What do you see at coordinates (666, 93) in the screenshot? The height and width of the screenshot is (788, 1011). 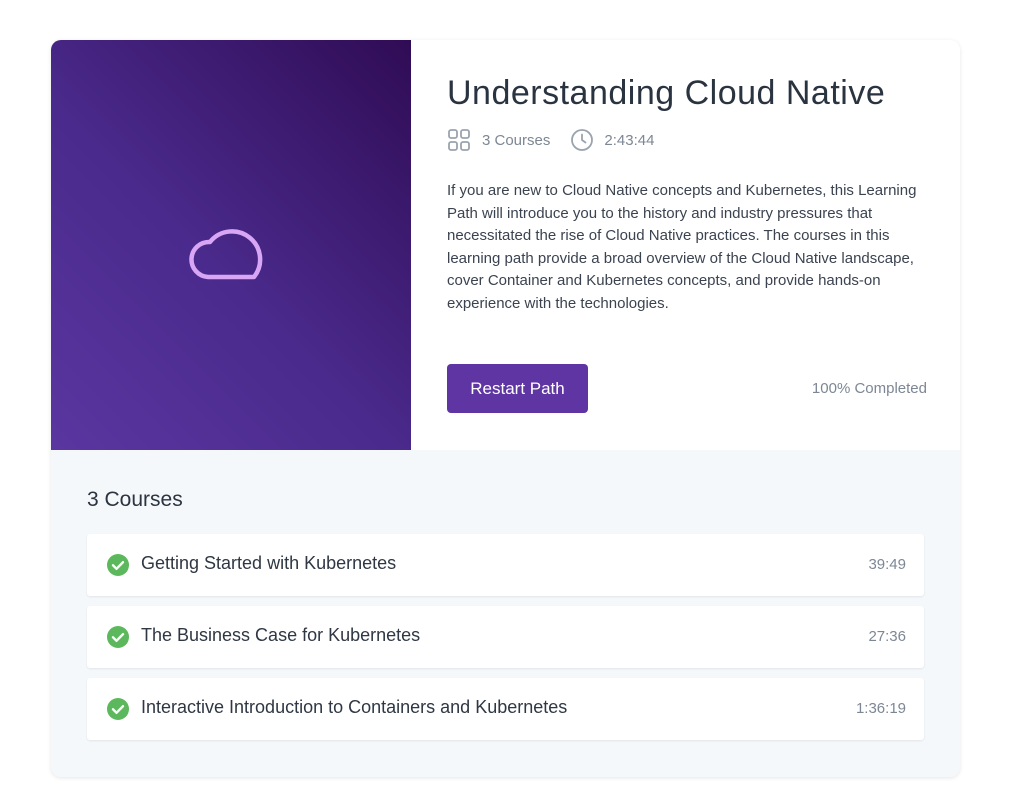 I see `page-title: Understanding Cloud Native` at bounding box center [666, 93].